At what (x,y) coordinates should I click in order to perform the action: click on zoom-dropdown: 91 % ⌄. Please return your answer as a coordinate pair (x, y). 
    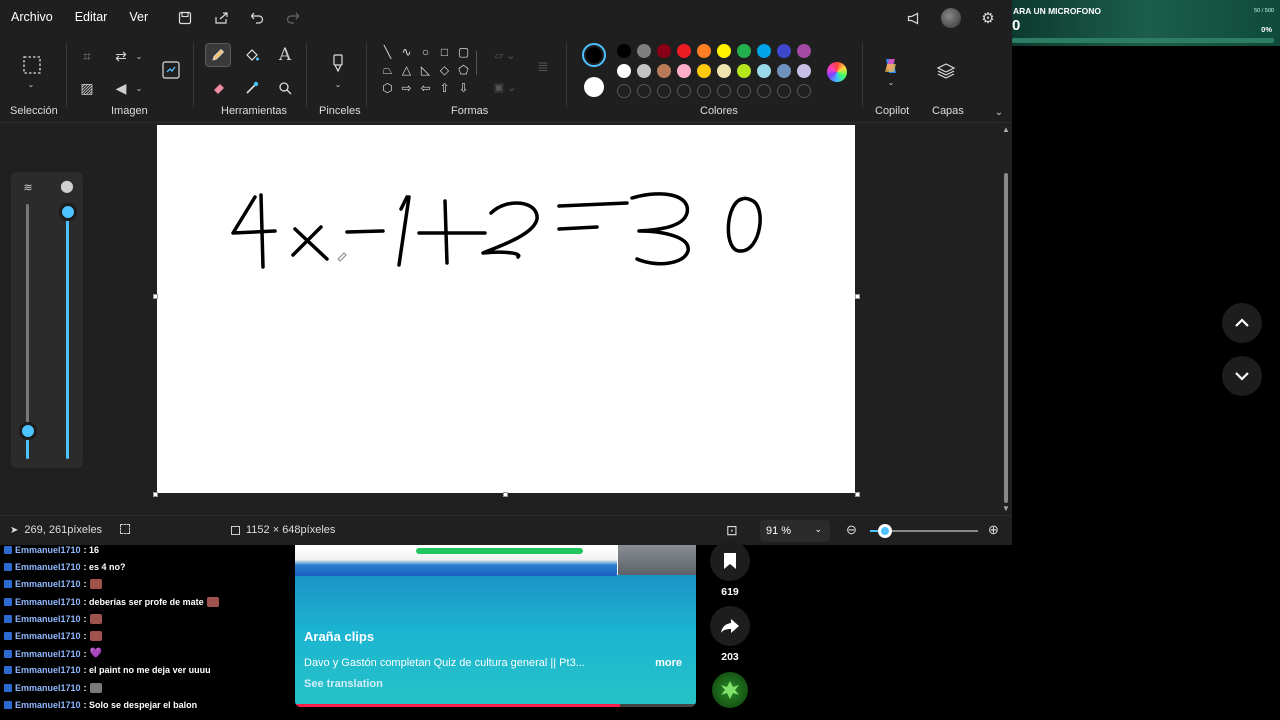
    Looking at the image, I should click on (795, 531).